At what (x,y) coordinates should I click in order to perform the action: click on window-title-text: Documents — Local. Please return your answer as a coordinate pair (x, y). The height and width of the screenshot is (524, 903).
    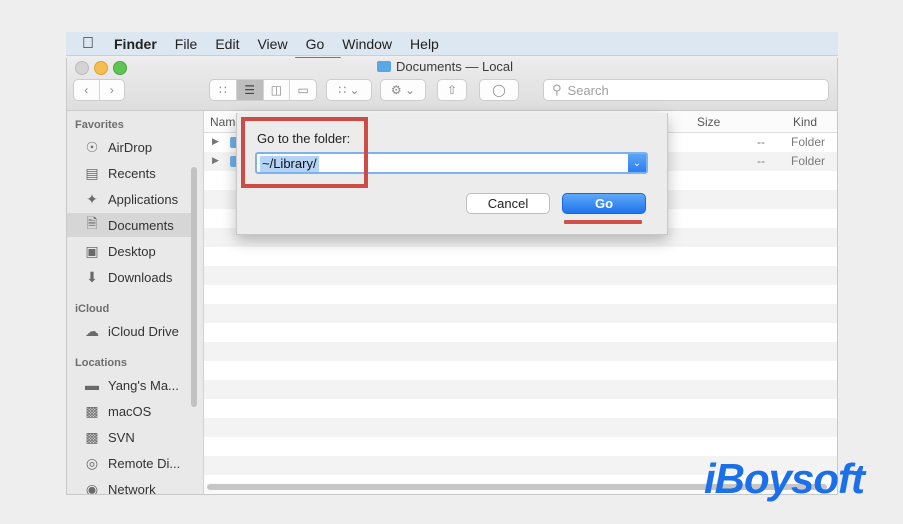
    Looking at the image, I should click on (455, 66).